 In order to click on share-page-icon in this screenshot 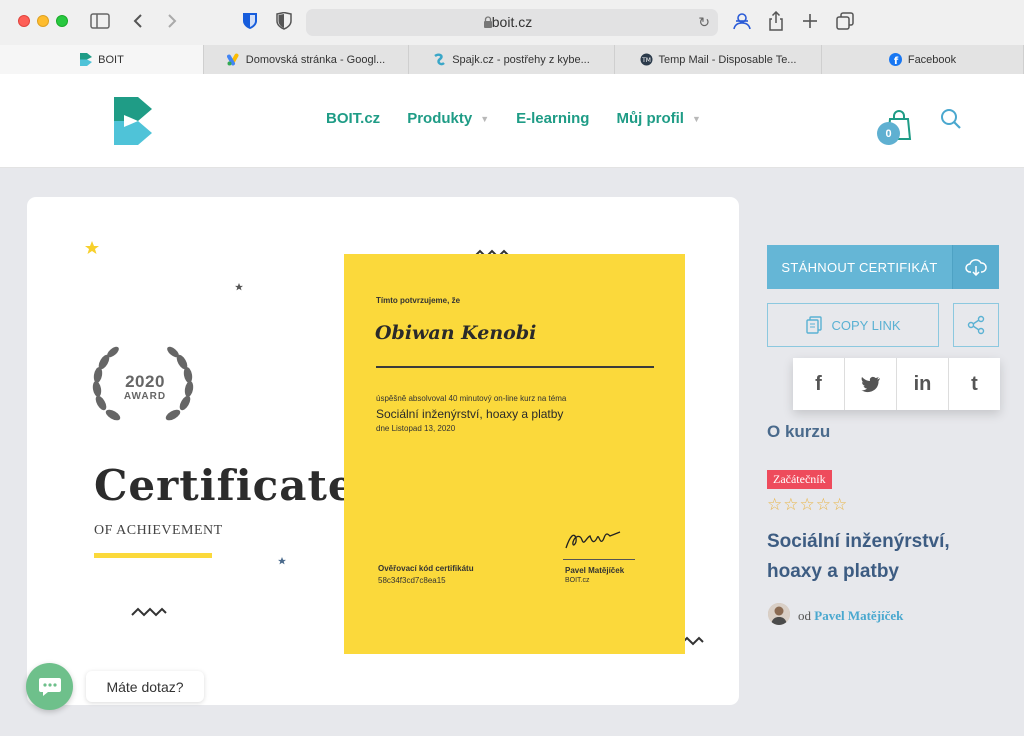, I will do `click(776, 21)`.